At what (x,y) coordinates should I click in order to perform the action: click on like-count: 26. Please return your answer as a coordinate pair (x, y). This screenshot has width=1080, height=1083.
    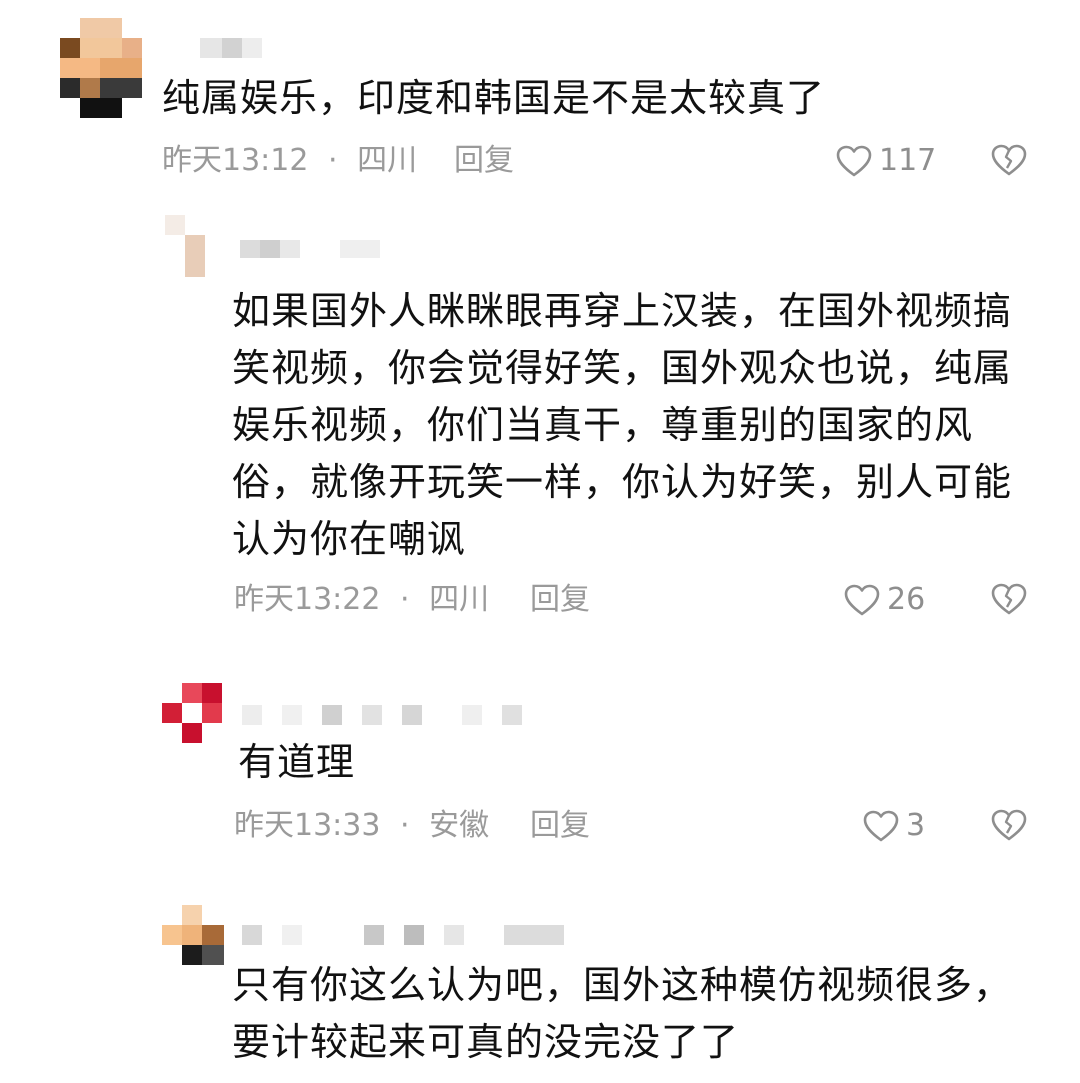
    Looking at the image, I should click on (906, 599).